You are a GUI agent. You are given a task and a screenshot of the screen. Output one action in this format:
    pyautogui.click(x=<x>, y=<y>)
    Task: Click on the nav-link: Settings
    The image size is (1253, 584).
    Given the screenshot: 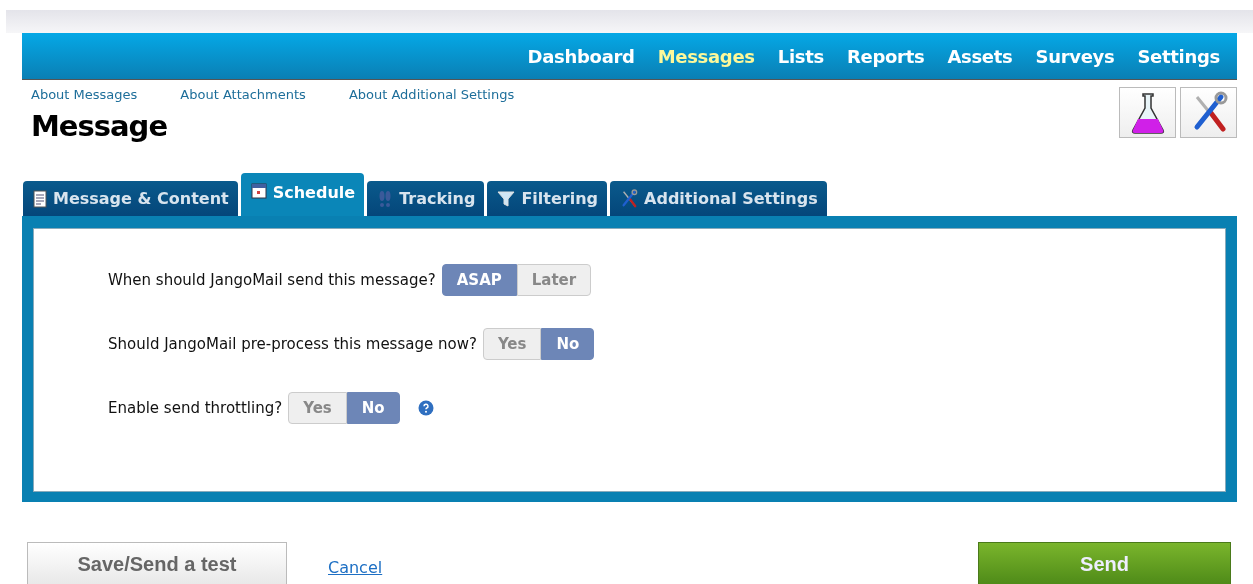 What is the action you would take?
    pyautogui.click(x=1178, y=56)
    